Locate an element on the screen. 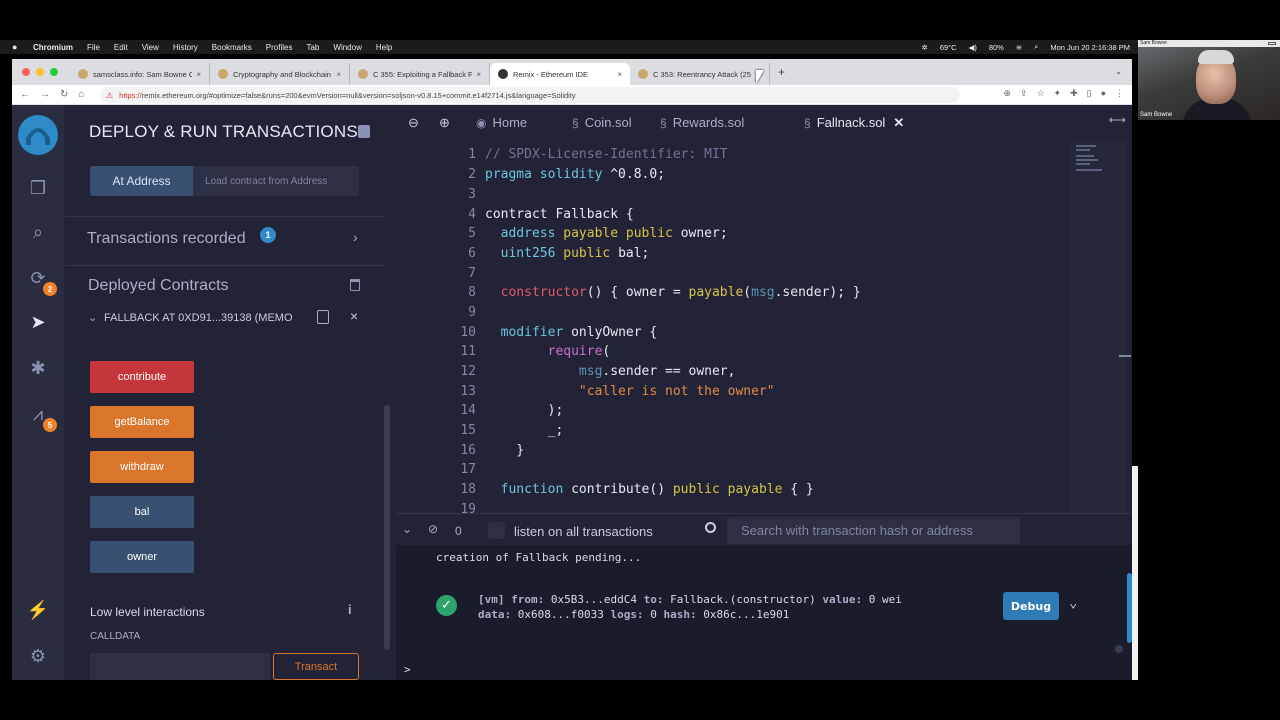 This screenshot has width=1280, height=720. forward-icon: → is located at coordinates (45, 94).